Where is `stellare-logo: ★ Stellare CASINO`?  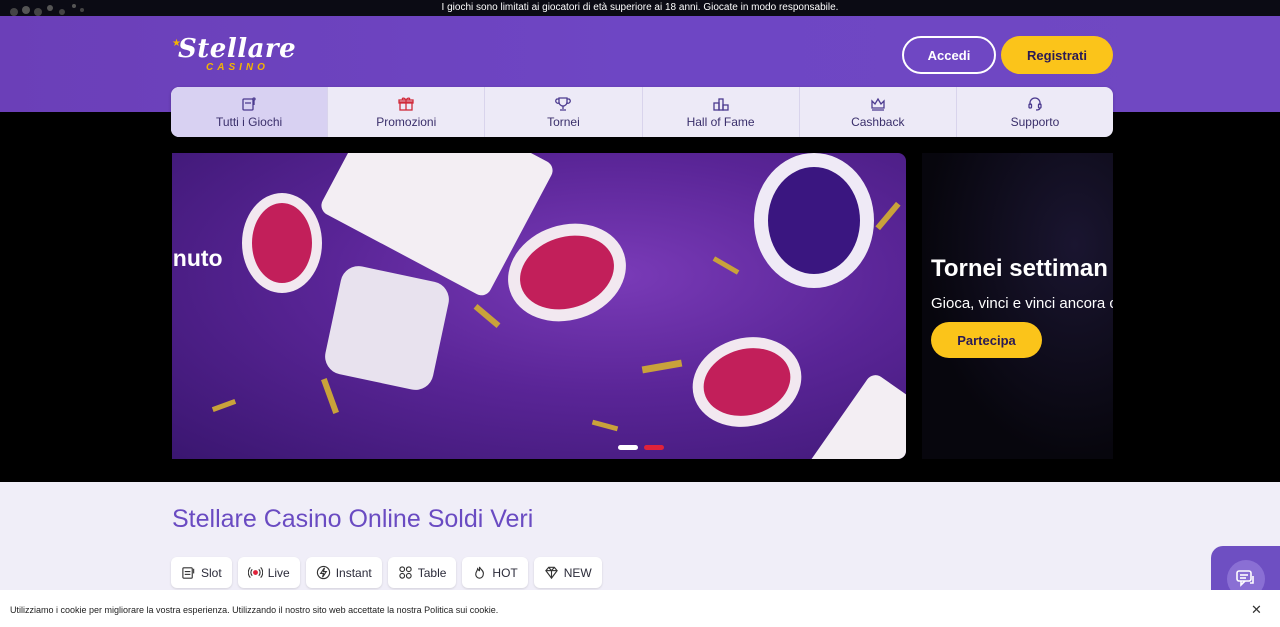
stellare-logo: ★ Stellare CASINO is located at coordinates (242, 55).